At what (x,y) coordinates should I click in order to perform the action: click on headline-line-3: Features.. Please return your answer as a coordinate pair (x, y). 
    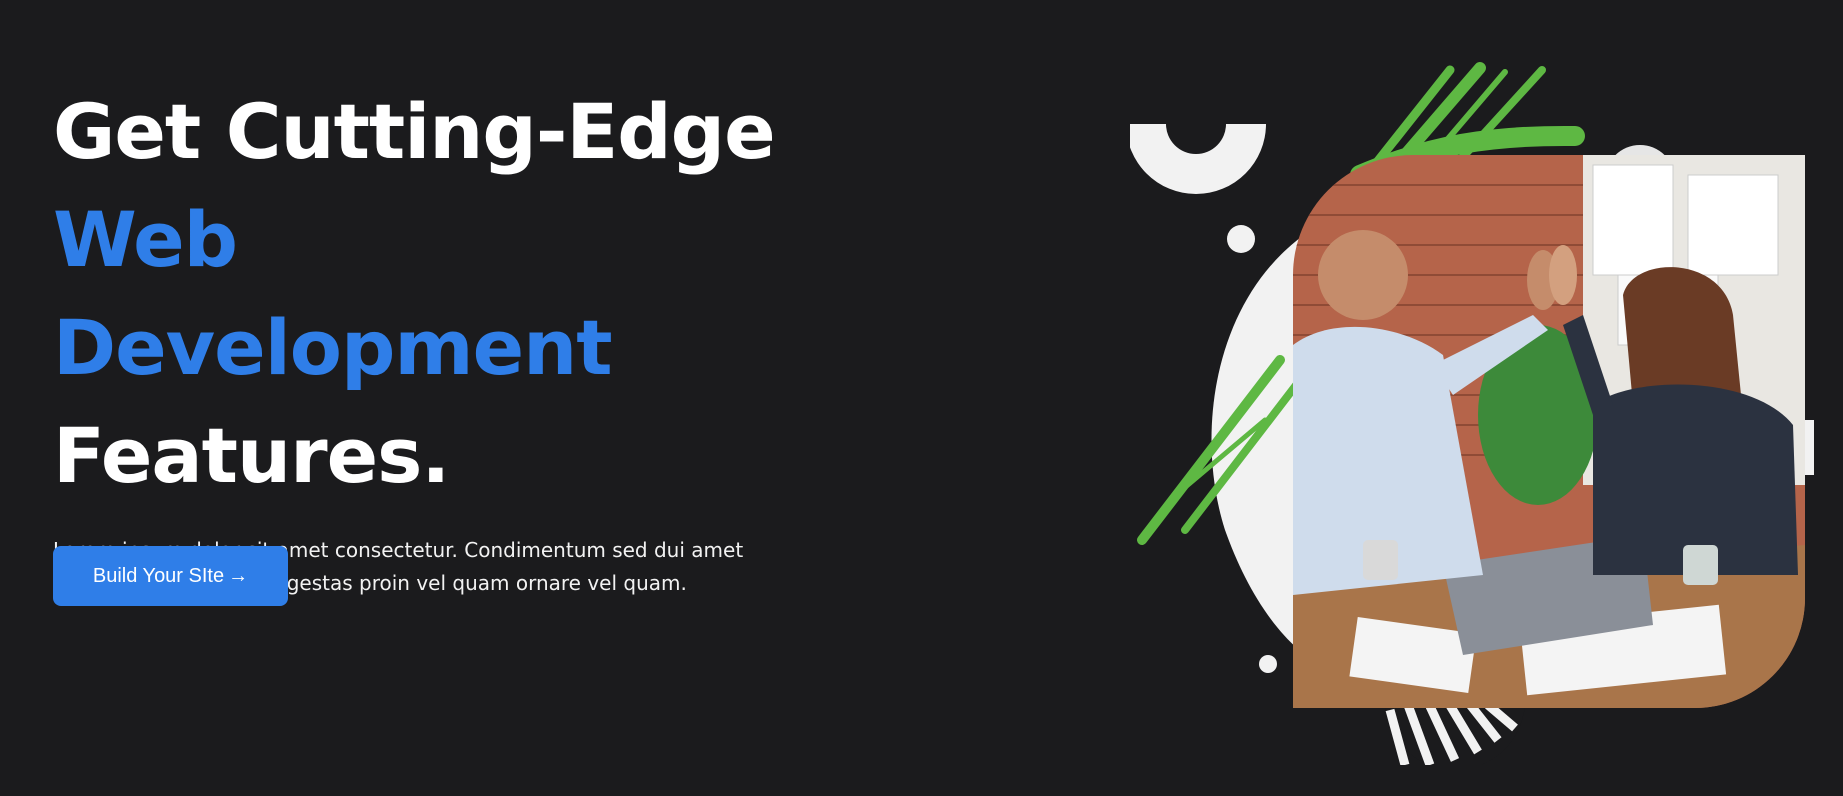
    Looking at the image, I should click on (251, 455).